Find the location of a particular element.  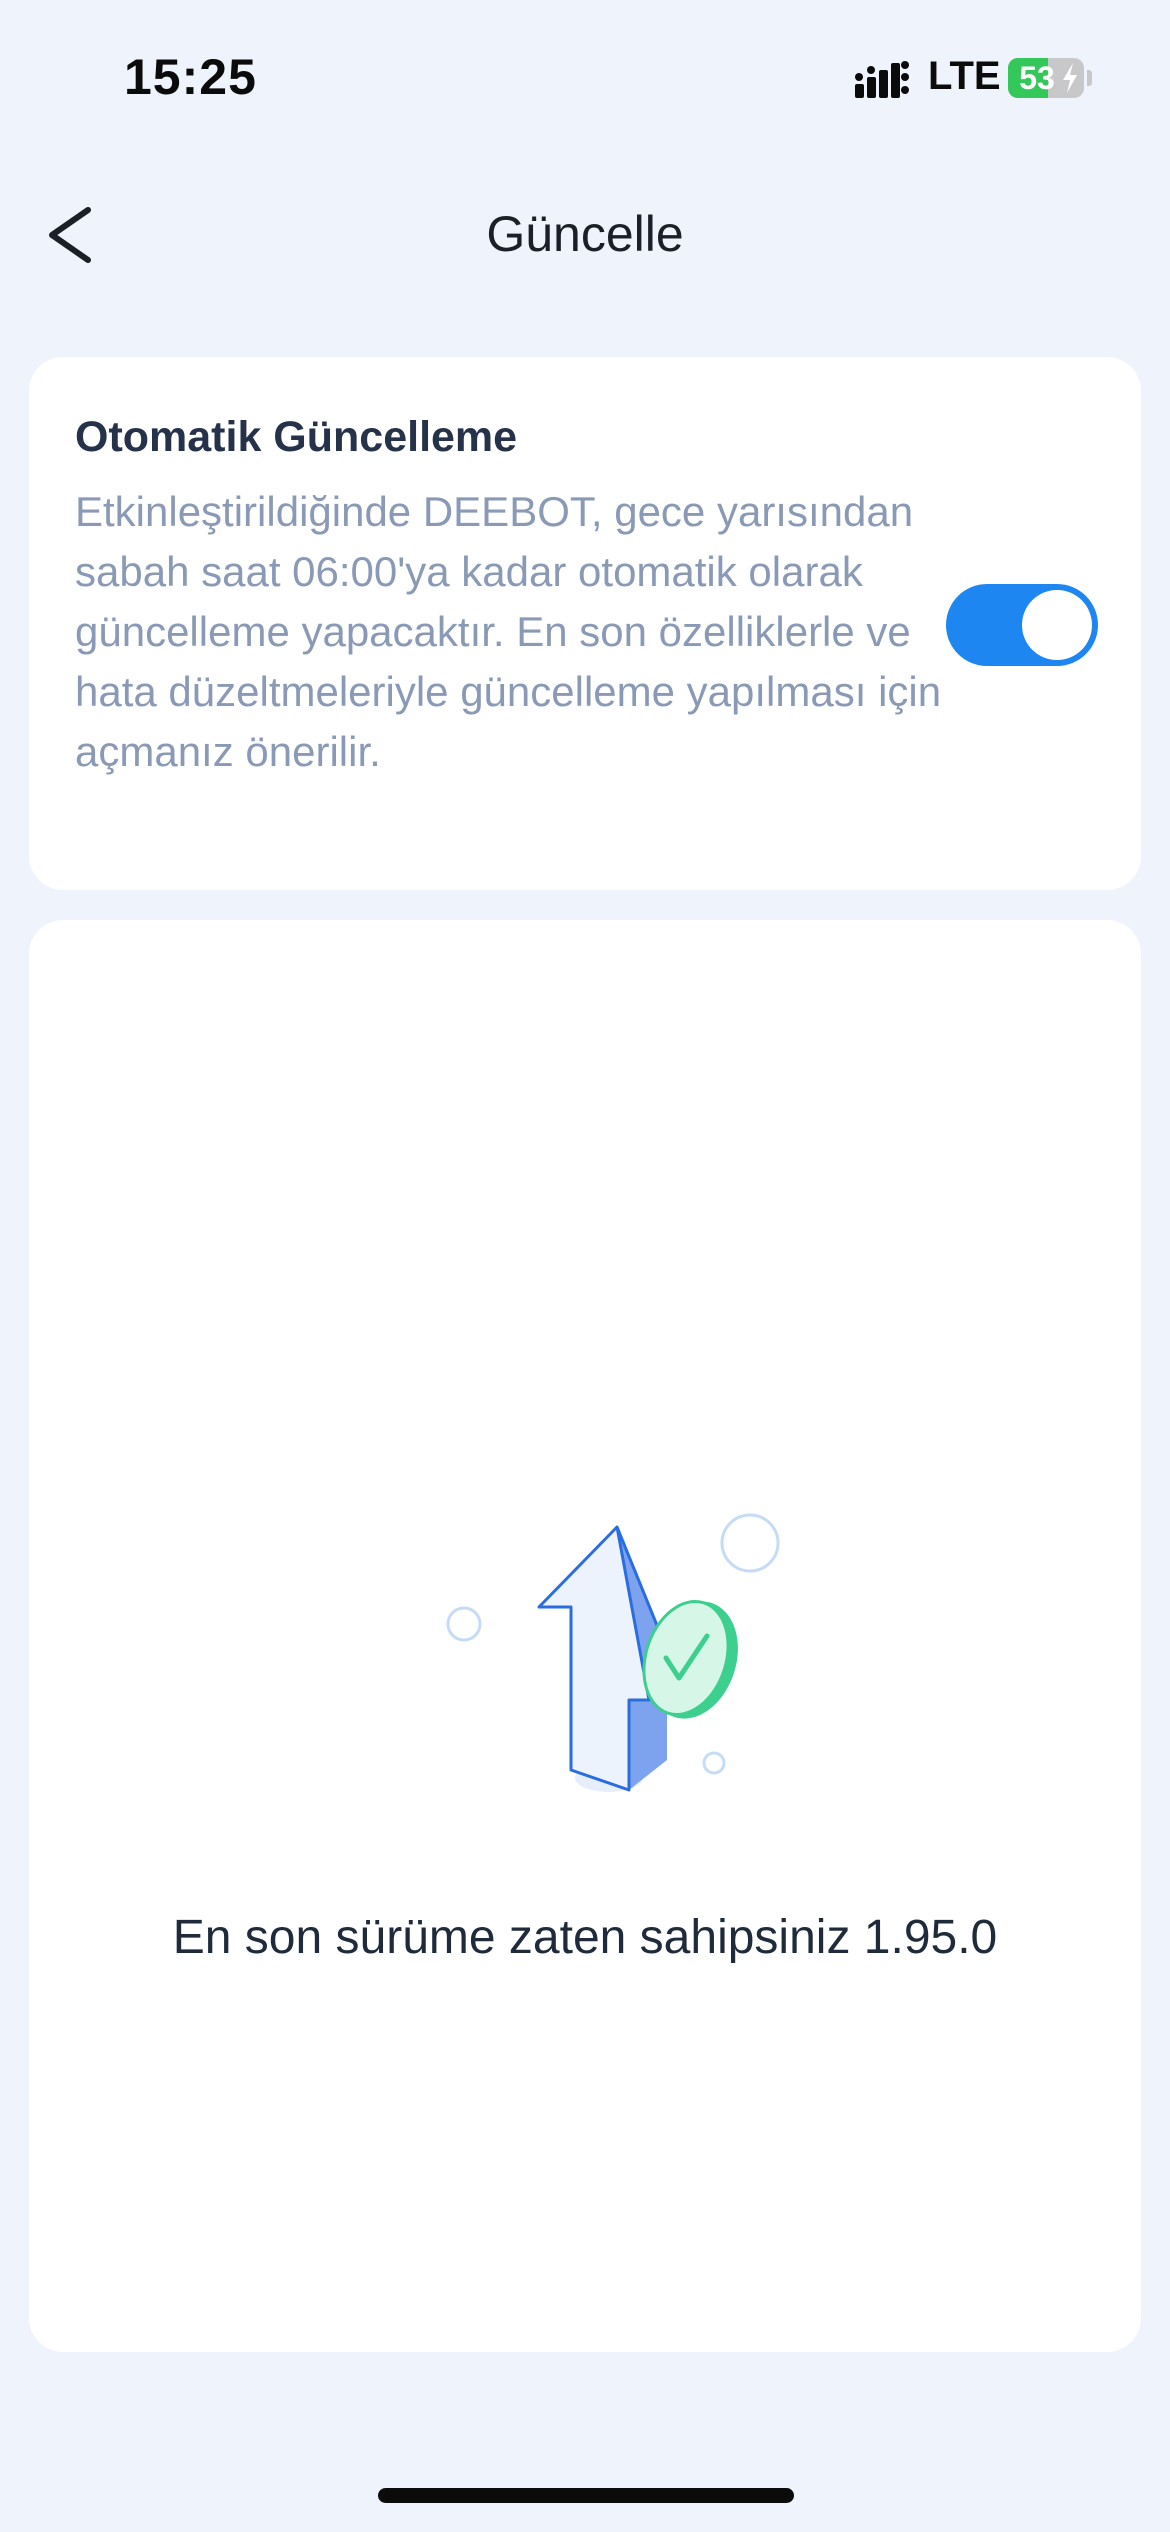

latest-version-message: En son sürüme zaten sahipsiniz 1.95.0 is located at coordinates (585, 1937).